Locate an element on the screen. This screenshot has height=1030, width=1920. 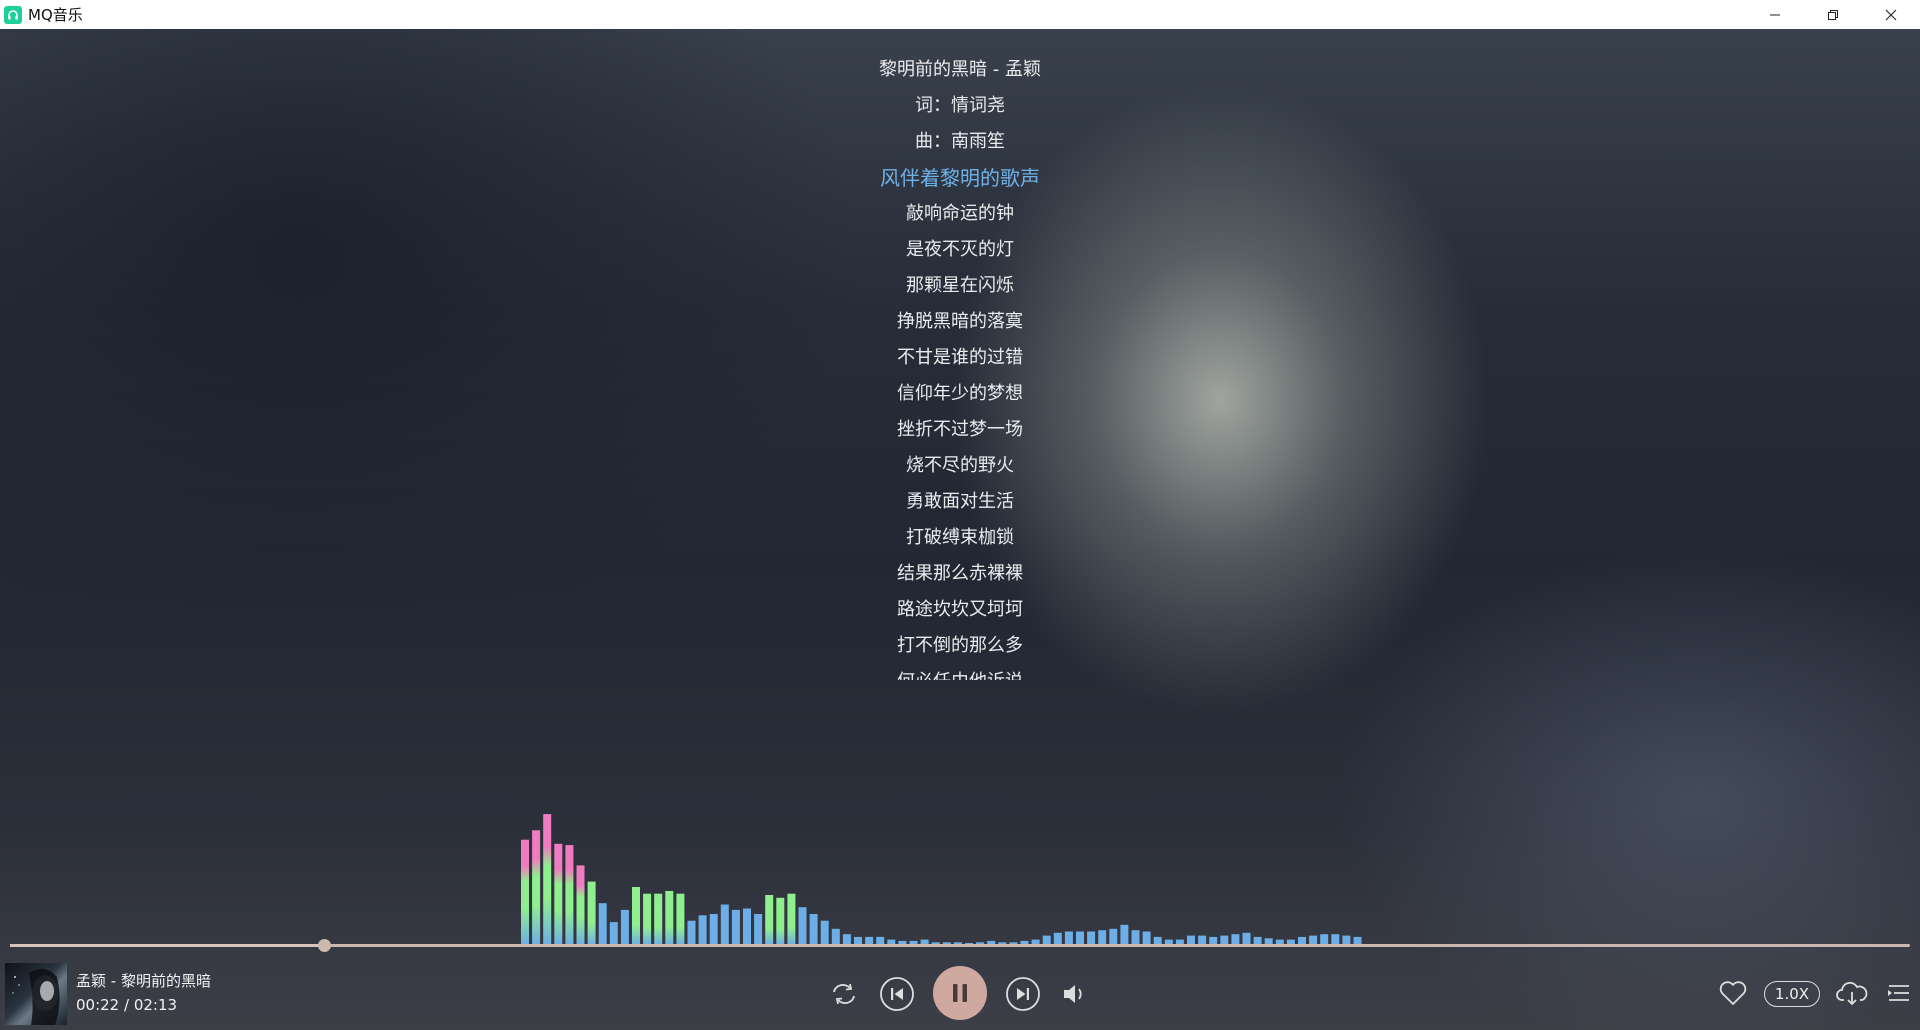
lyric-line: 烧不尽的野火 is located at coordinates (960, 466).